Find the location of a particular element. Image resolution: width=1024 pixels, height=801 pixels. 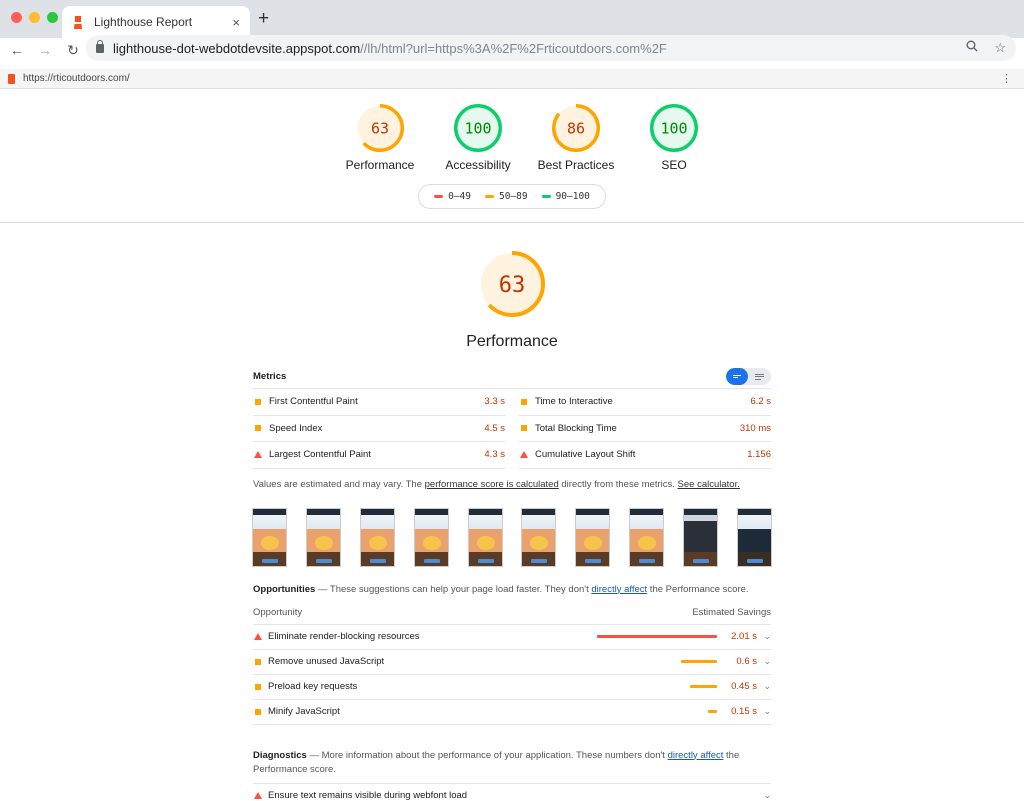

opportunity-row: Remove unused JavaScript 0.6 s ⌄ is located at coordinates (512, 662).